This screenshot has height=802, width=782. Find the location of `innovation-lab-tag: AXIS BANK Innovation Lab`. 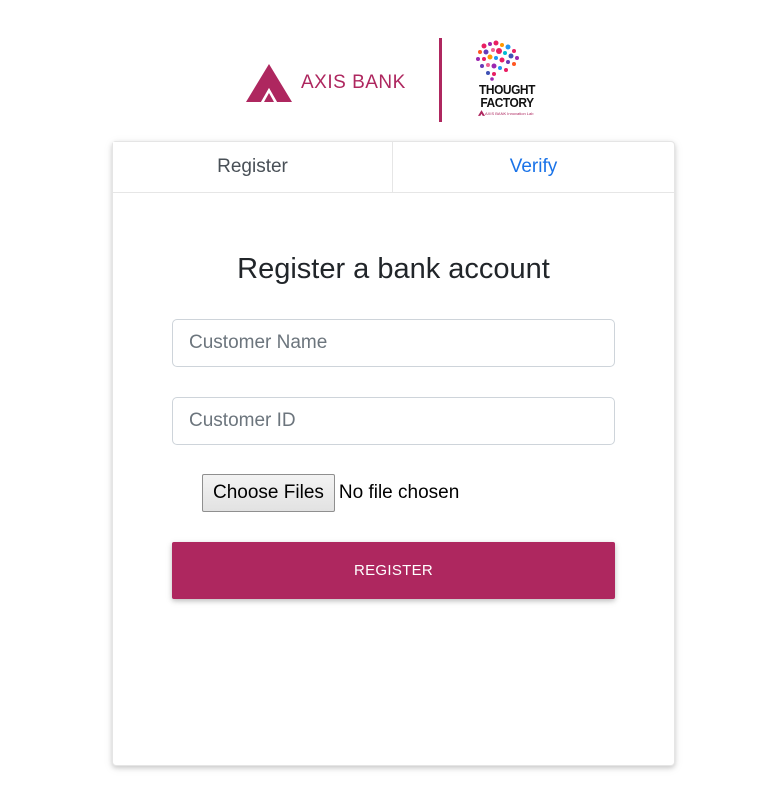

innovation-lab-tag: AXIS BANK Innovation Lab is located at coordinates (505, 113).